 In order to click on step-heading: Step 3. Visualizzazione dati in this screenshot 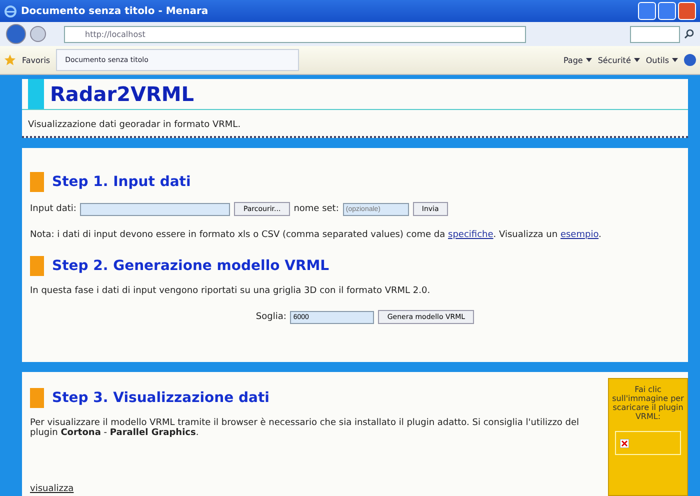, I will do `click(161, 398)`.